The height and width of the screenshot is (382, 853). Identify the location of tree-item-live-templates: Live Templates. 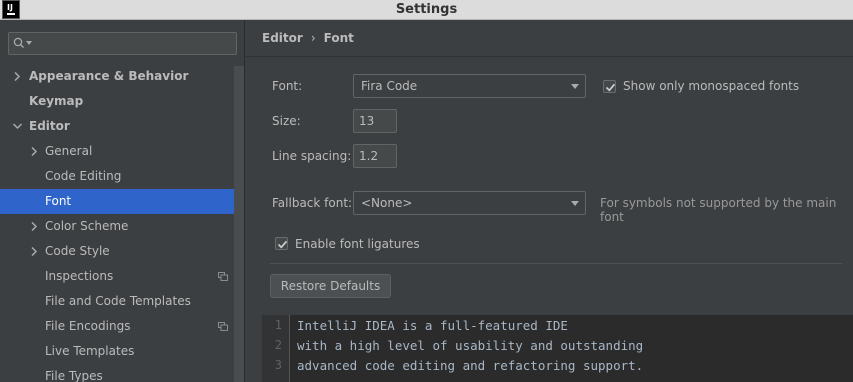
(122, 351).